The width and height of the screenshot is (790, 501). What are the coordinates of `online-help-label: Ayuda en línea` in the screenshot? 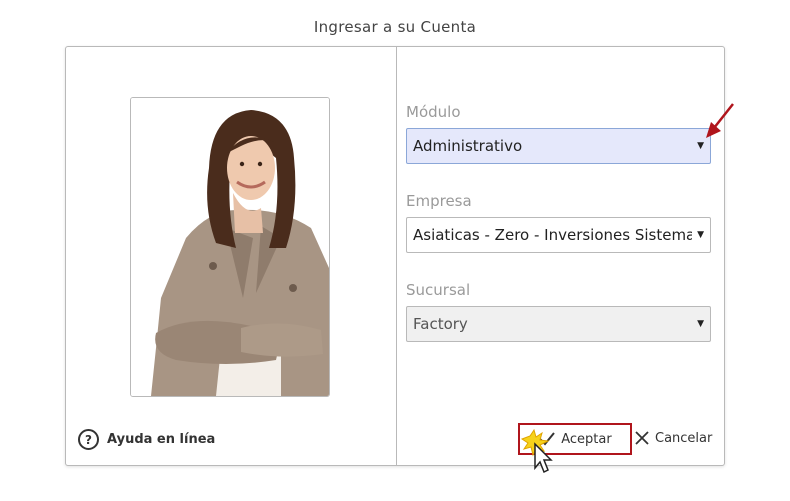 It's located at (161, 439).